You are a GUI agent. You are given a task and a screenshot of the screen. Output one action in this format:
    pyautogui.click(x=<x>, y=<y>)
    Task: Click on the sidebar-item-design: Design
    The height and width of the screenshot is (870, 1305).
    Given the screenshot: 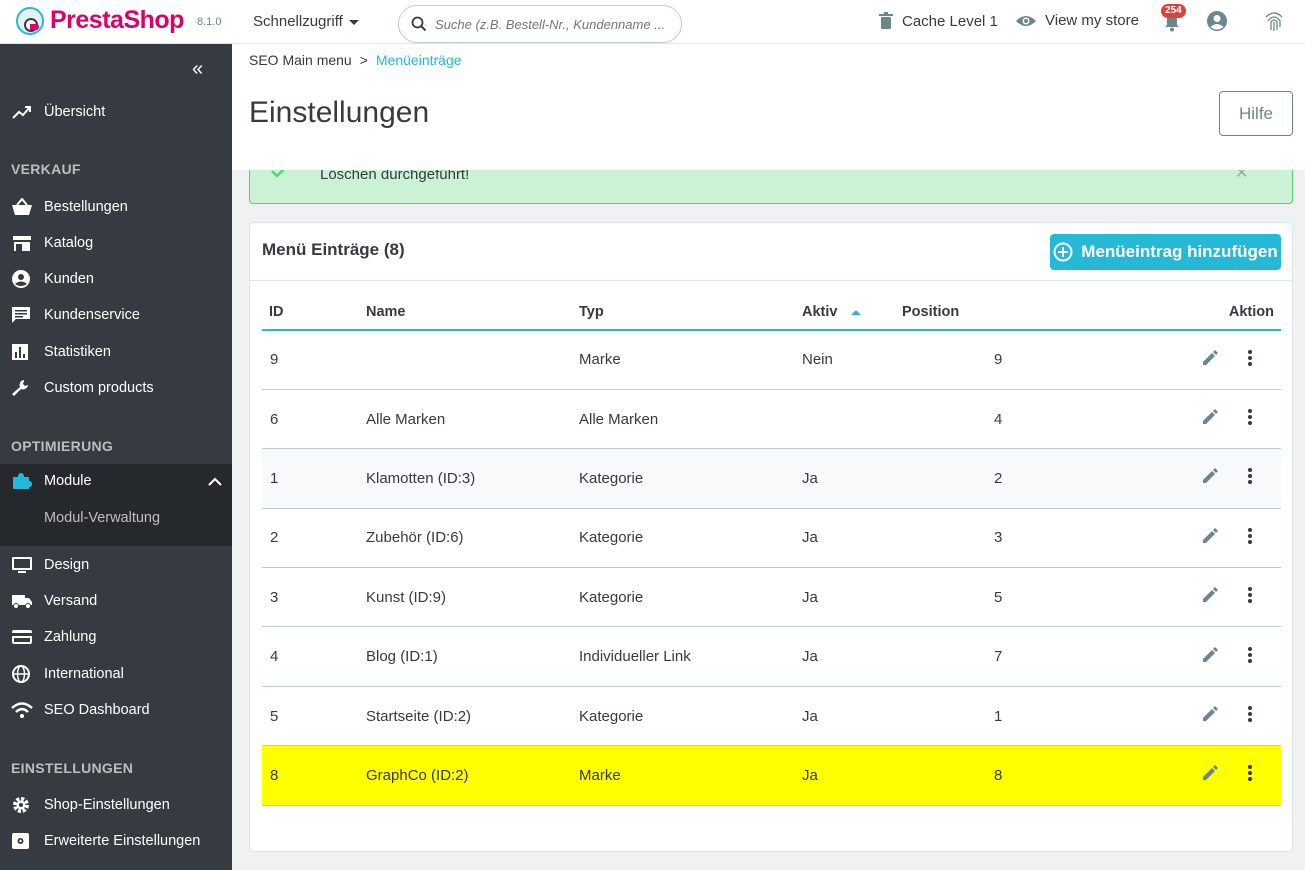 What is the action you would take?
    pyautogui.click(x=116, y=565)
    